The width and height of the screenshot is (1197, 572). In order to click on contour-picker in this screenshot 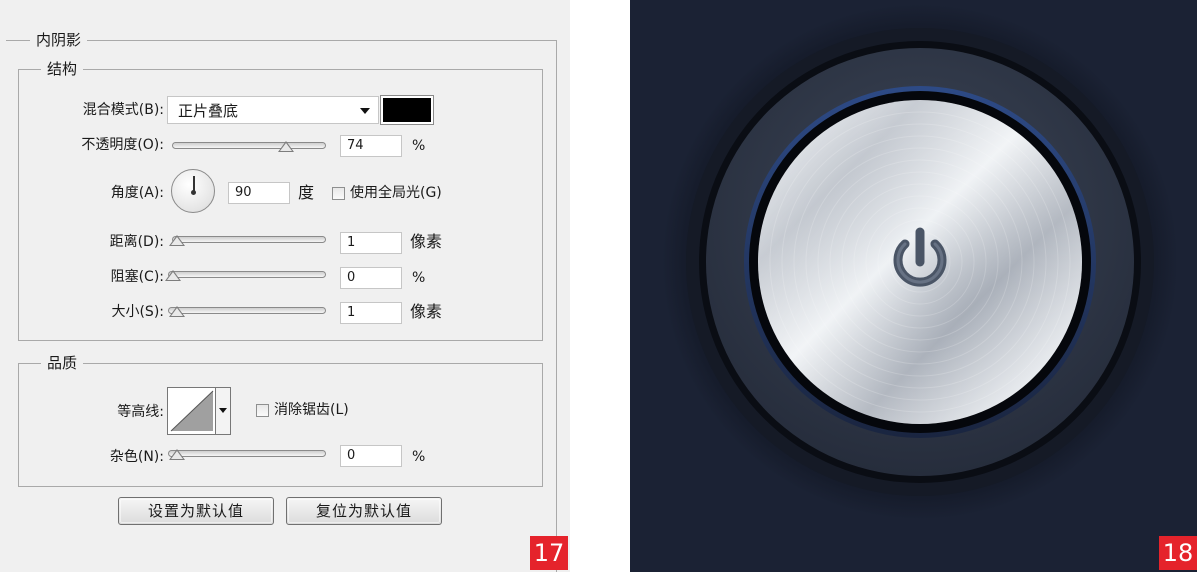, I will do `click(199, 411)`.